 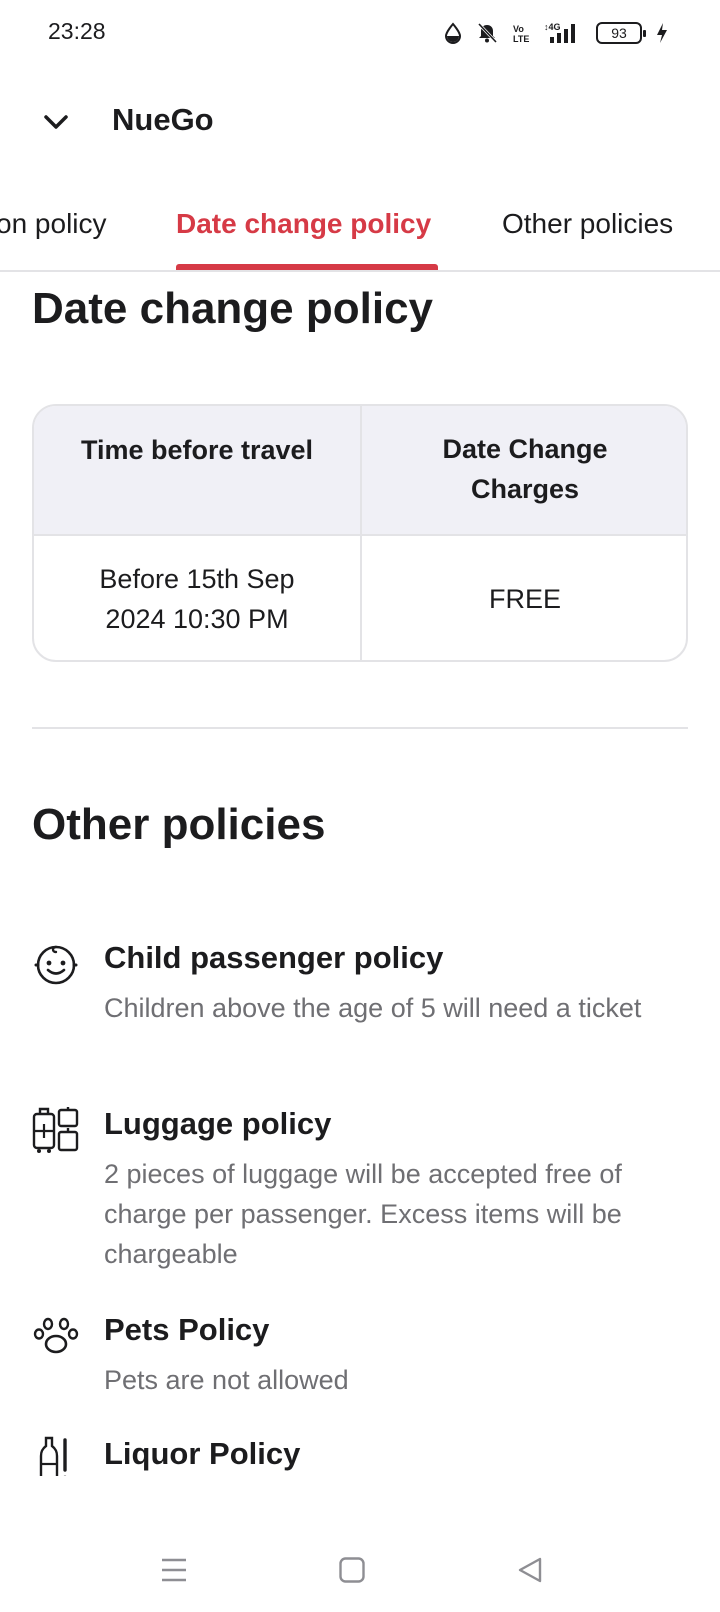 I want to click on date-change-policy-title: Date change policy, so click(x=233, y=308).